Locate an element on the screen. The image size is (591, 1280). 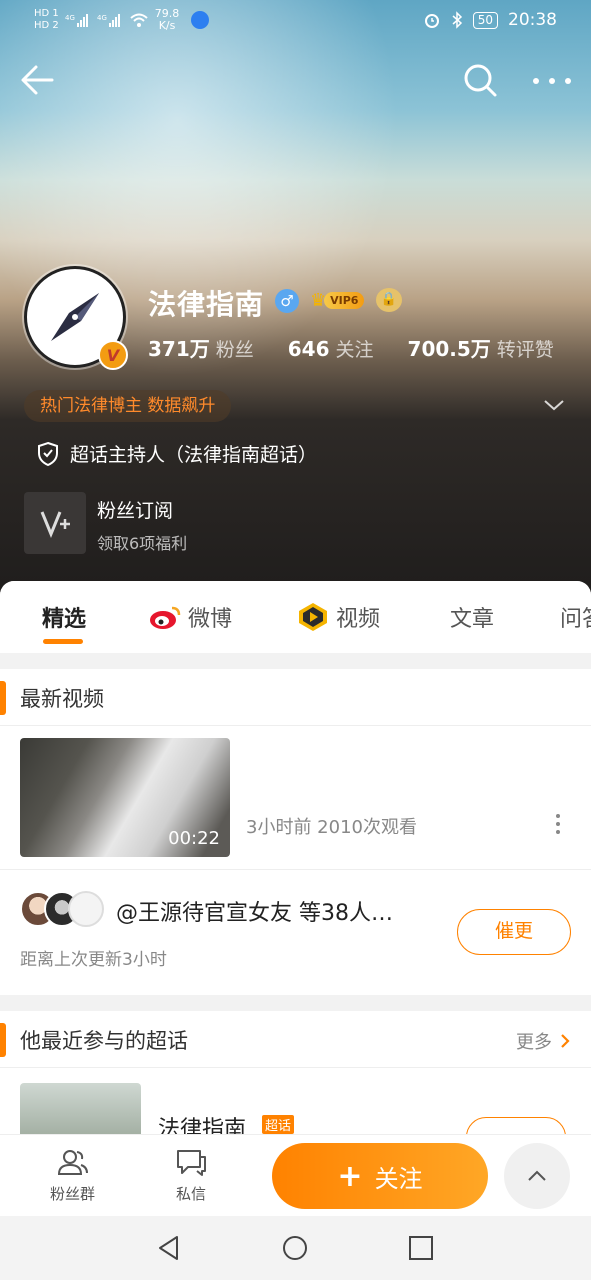
bottom-action-bar: 粉丝群 私信 + 关注 is located at coordinates (295, 1175).